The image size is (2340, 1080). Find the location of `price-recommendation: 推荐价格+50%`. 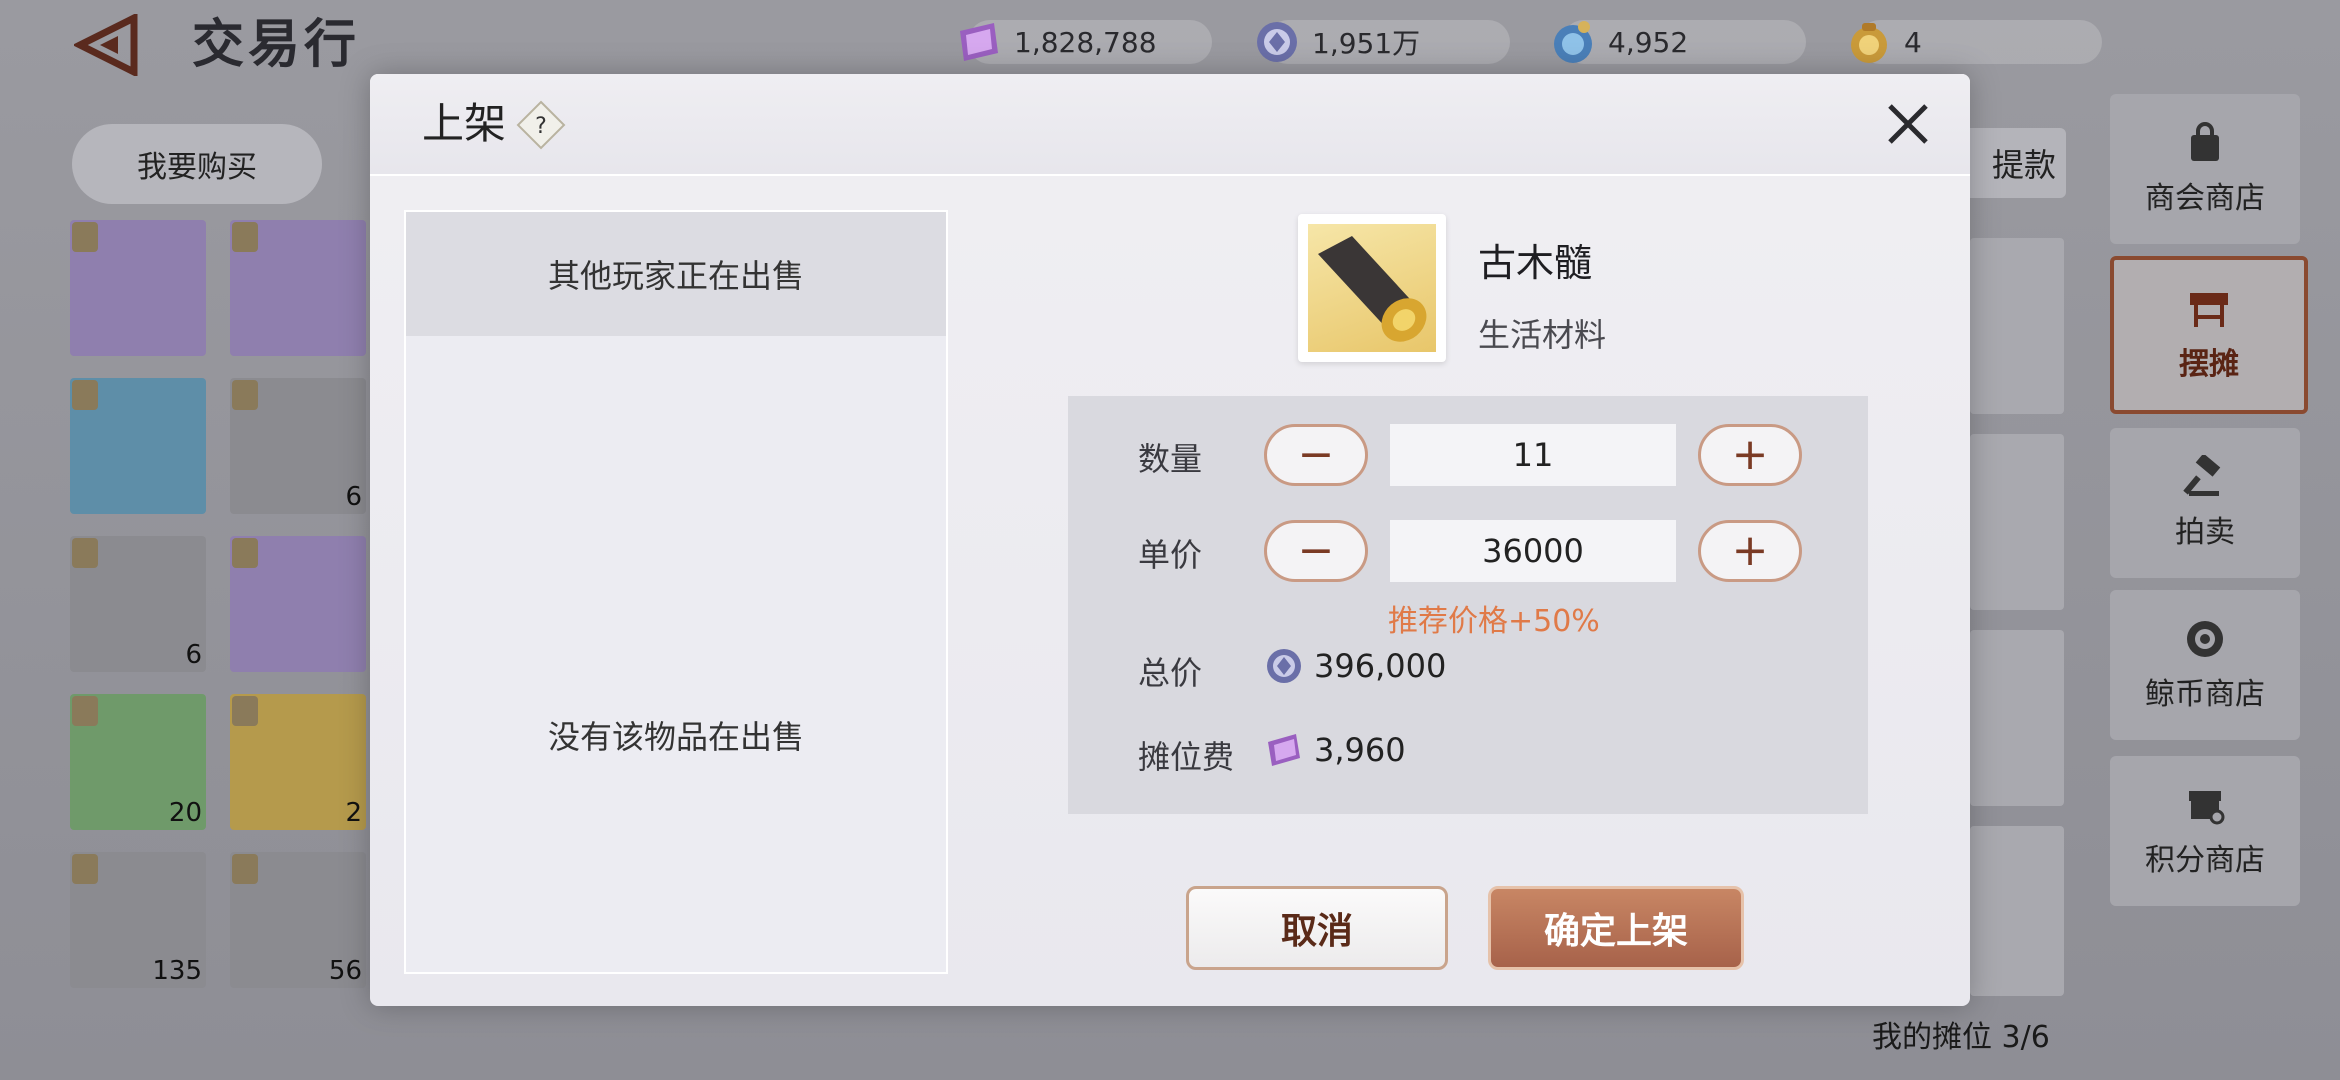

price-recommendation: 推荐价格+50% is located at coordinates (1494, 621).